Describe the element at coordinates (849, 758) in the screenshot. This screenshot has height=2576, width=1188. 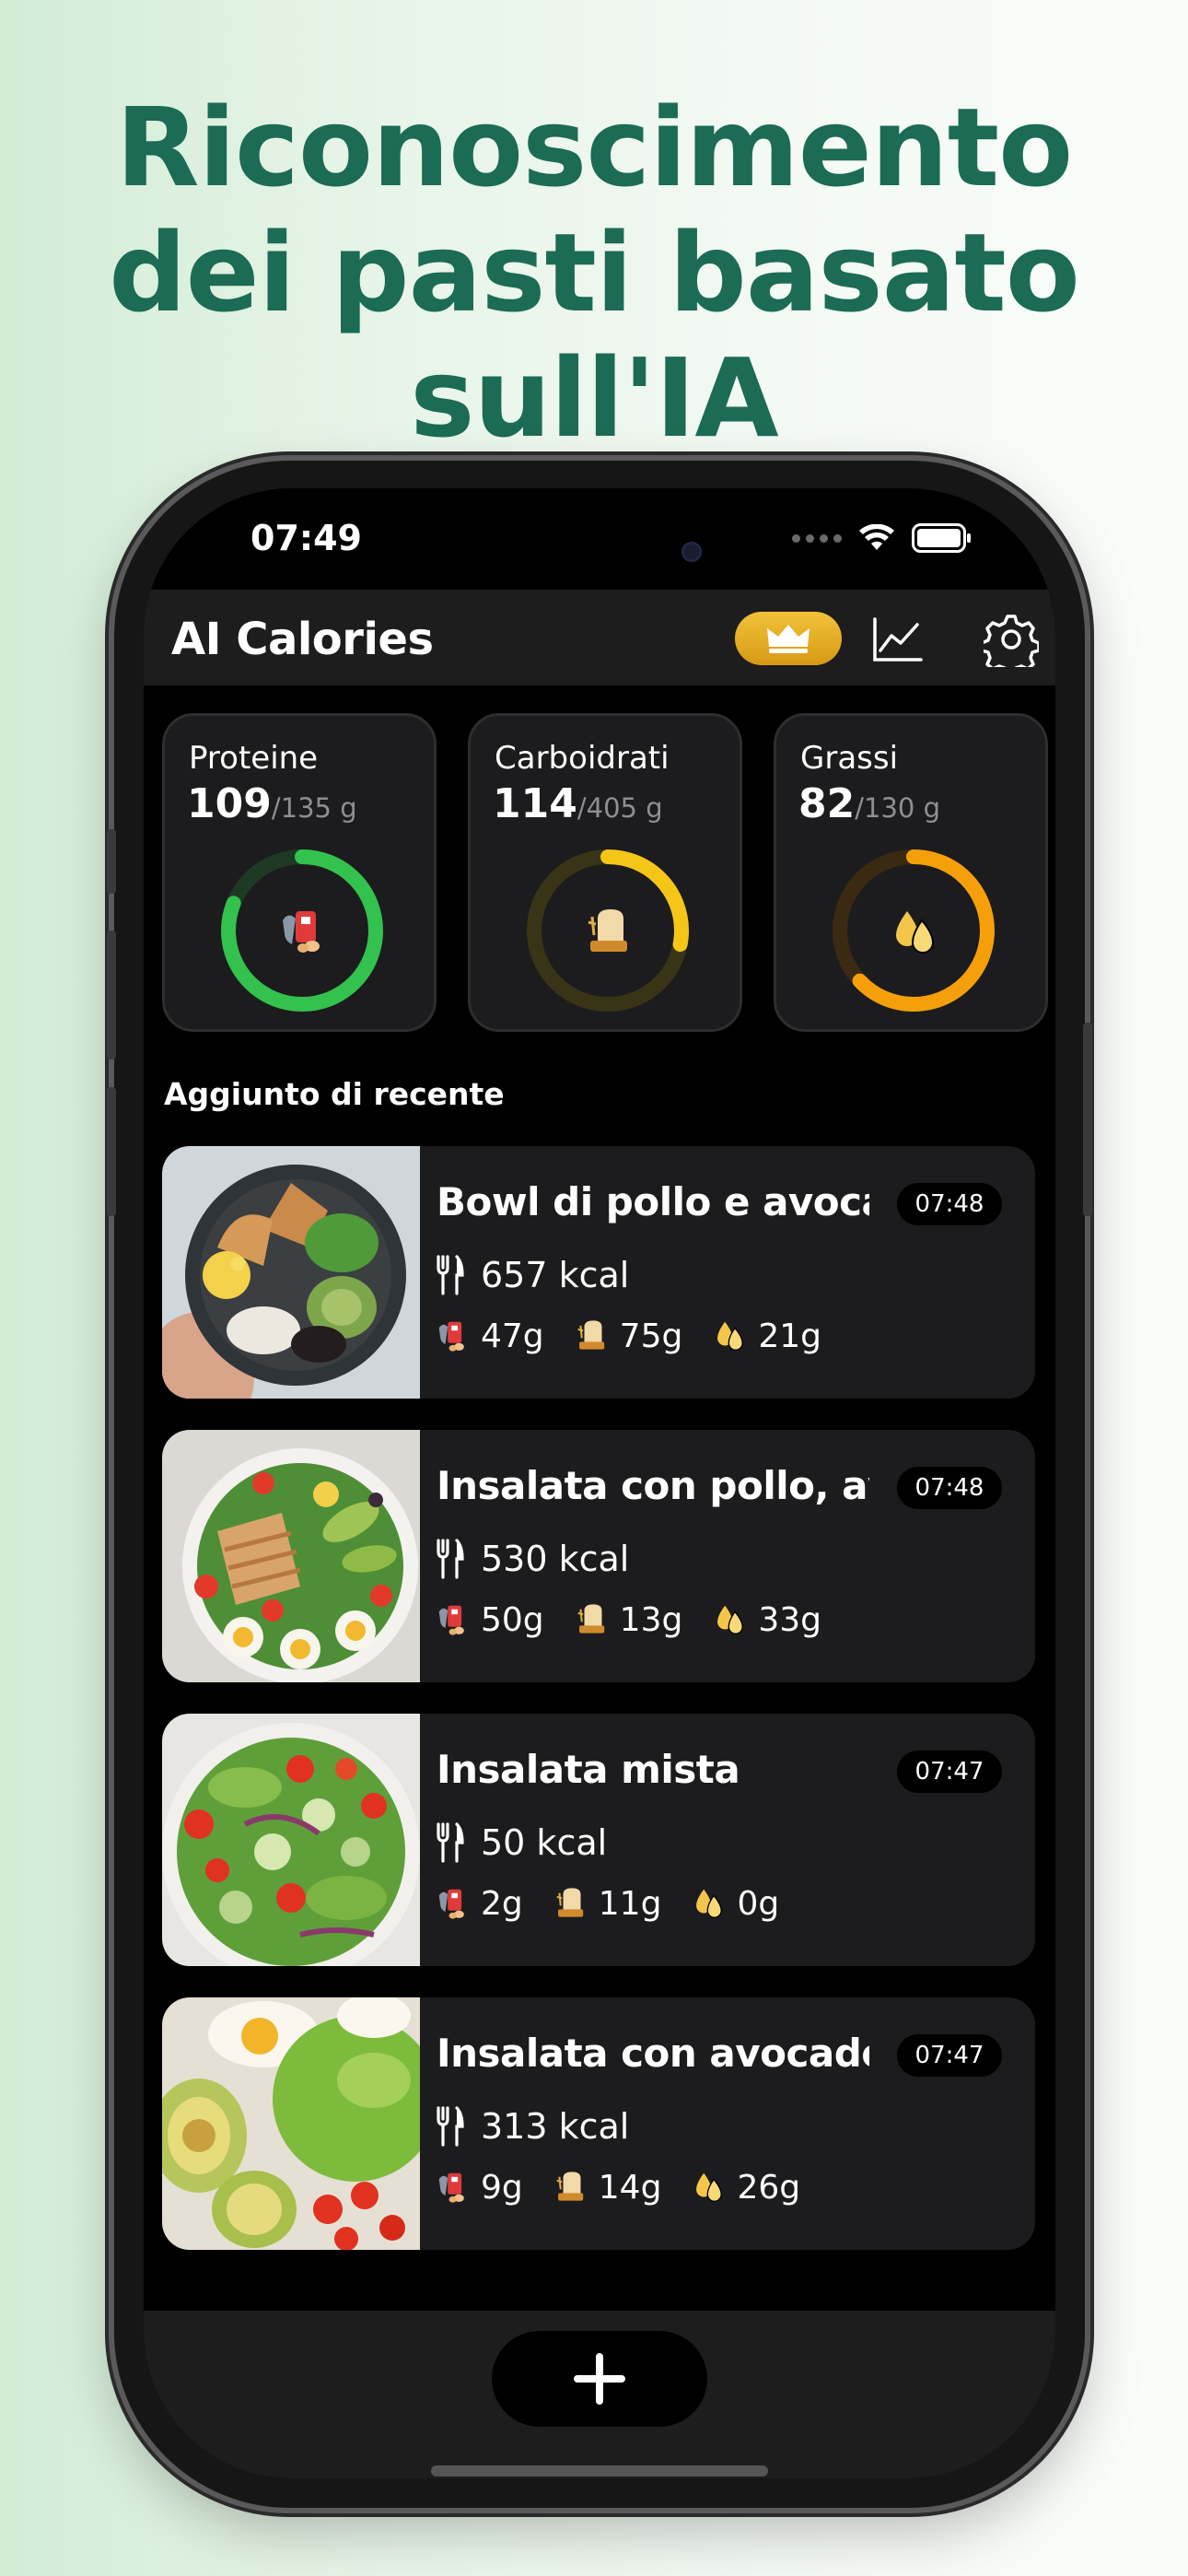
I see `macro-name: Grassi` at that location.